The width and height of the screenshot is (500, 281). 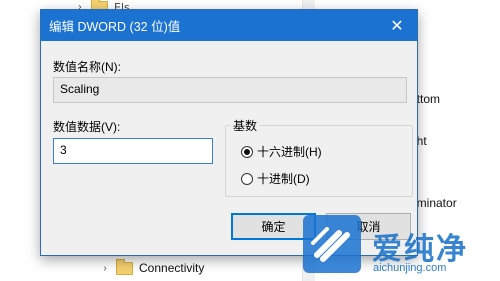 I want to click on value-data-label: 数值数据(V):, so click(x=87, y=127).